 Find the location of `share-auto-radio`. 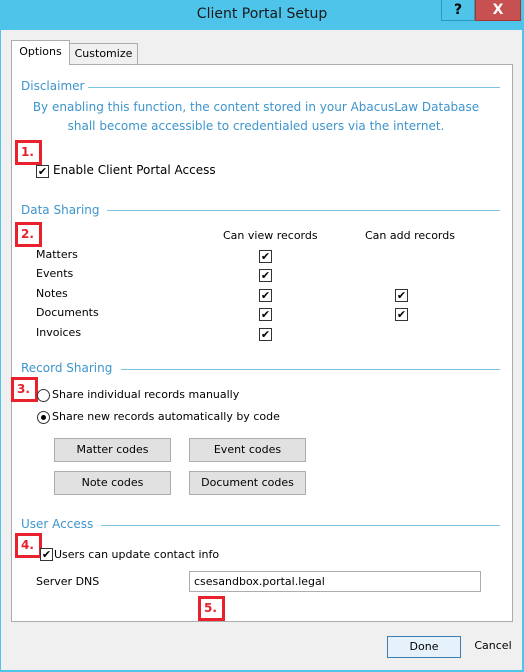

share-auto-radio is located at coordinates (43, 417).